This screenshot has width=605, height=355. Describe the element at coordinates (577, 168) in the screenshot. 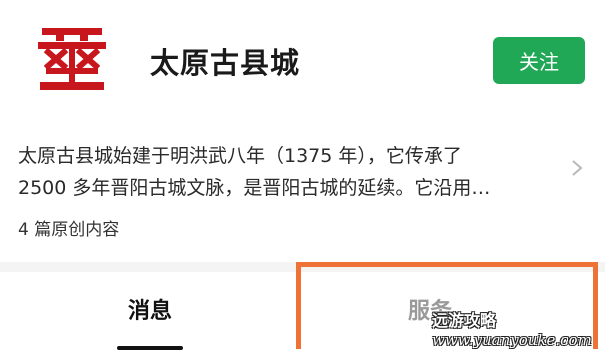

I see `chevron-right-icon` at that location.